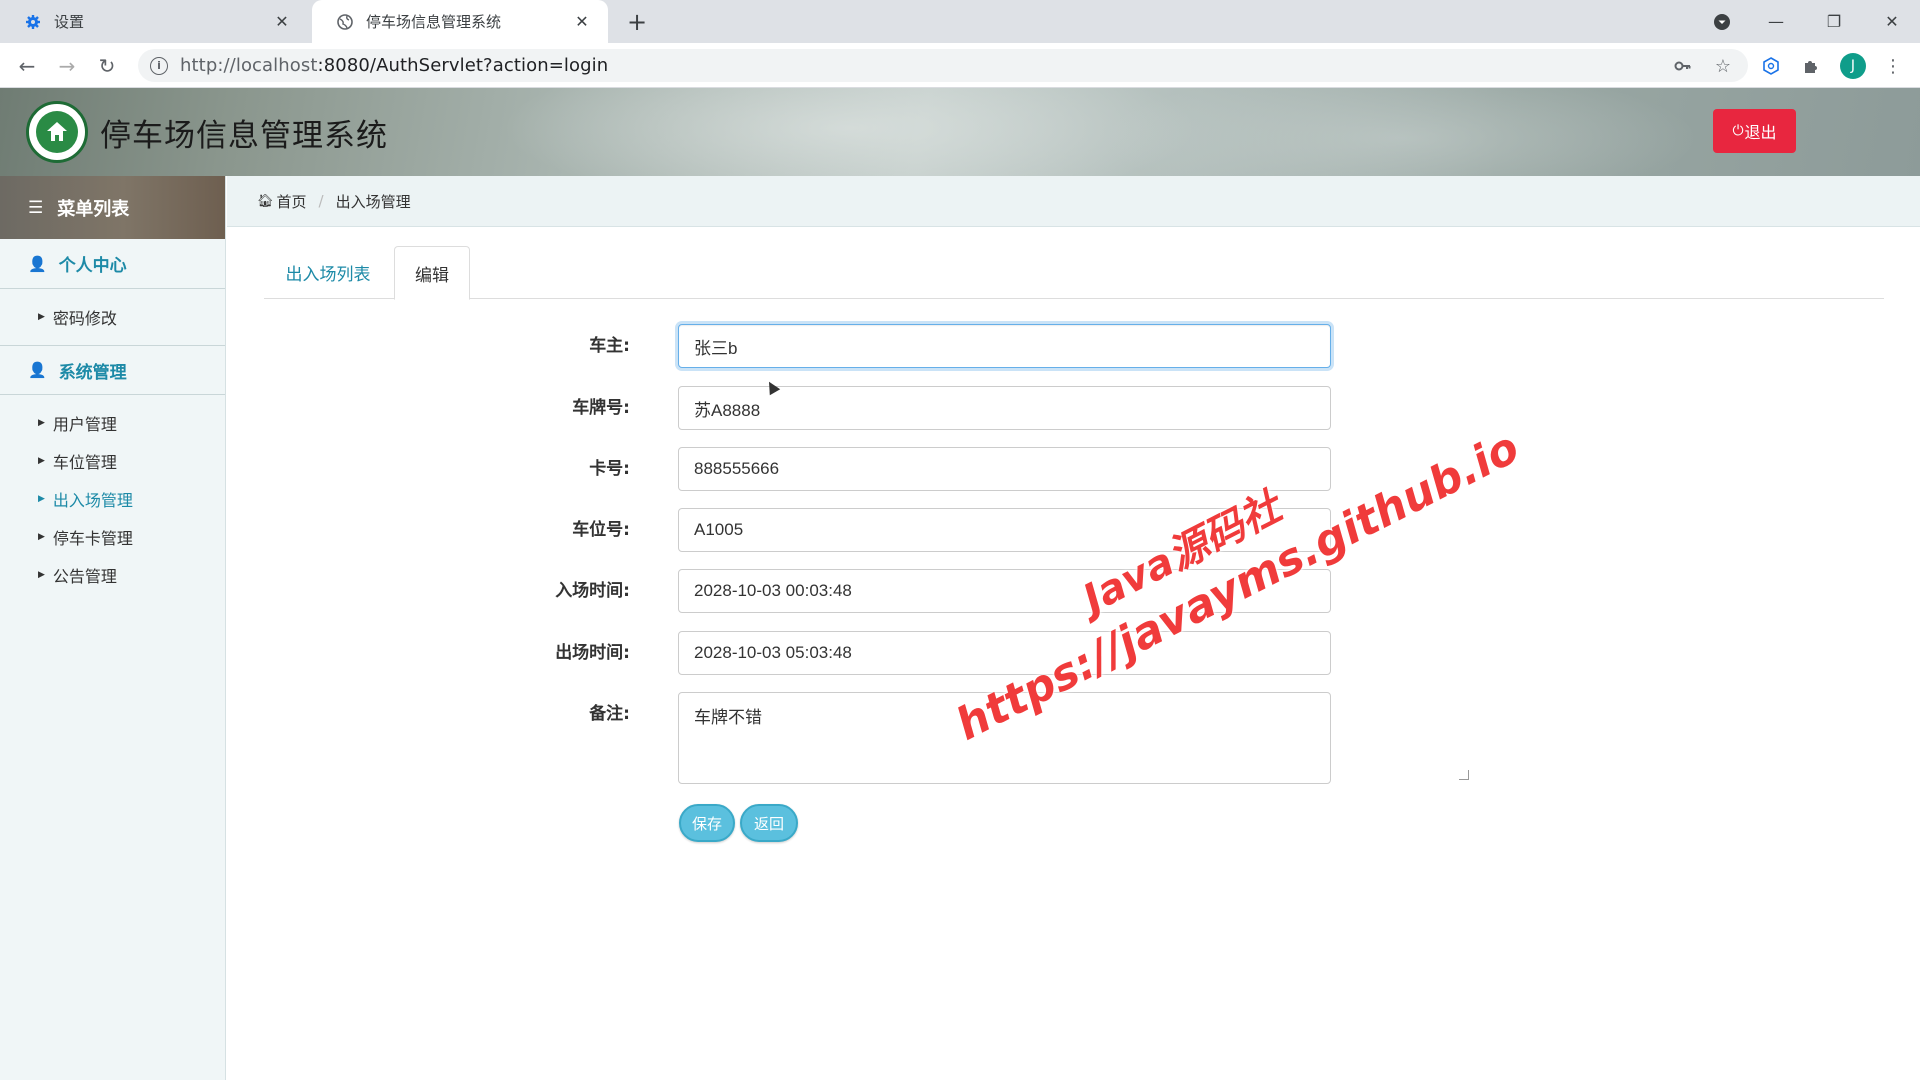  What do you see at coordinates (154, 21) in the screenshot?
I see `browser-tab-settings: 设置 ✕` at bounding box center [154, 21].